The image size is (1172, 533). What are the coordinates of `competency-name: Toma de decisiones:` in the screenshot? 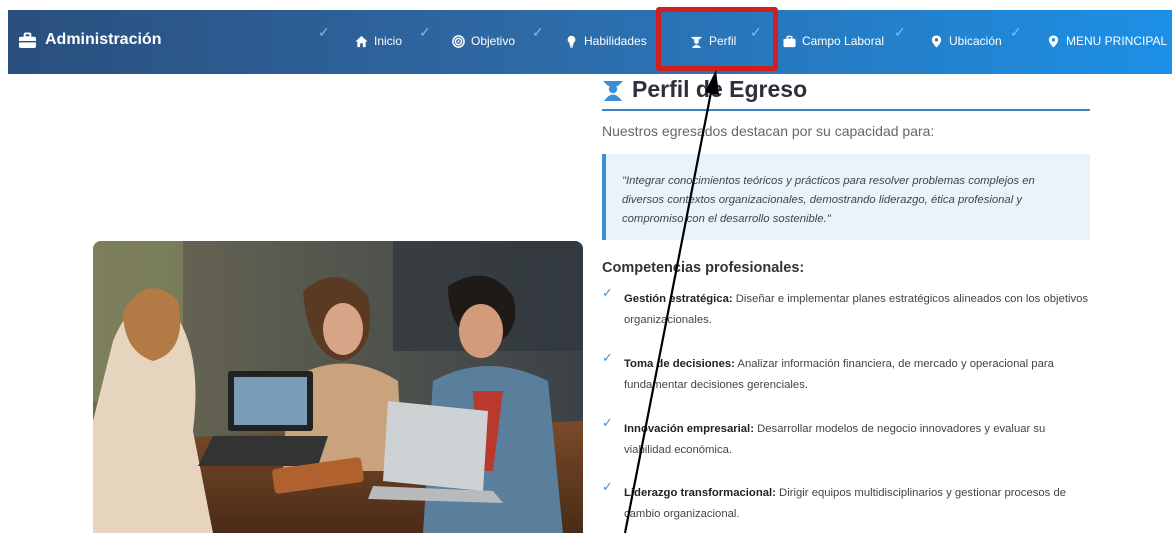 It's located at (679, 364).